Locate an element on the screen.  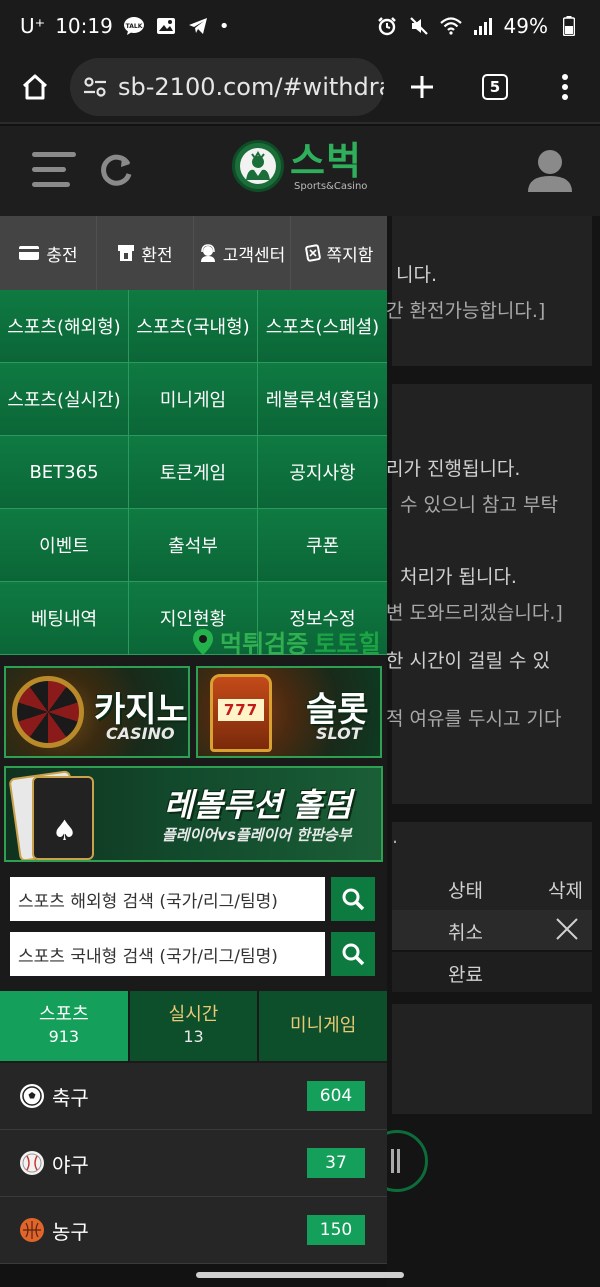
tab-minigame: 미니게임 is located at coordinates (323, 1026).